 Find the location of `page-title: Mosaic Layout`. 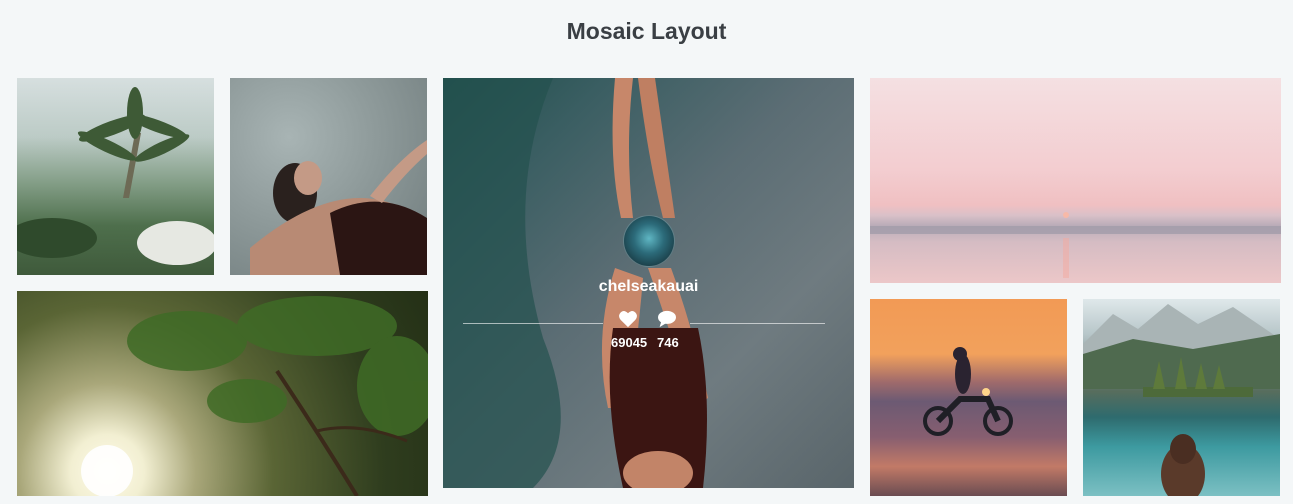

page-title: Mosaic Layout is located at coordinates (646, 31).